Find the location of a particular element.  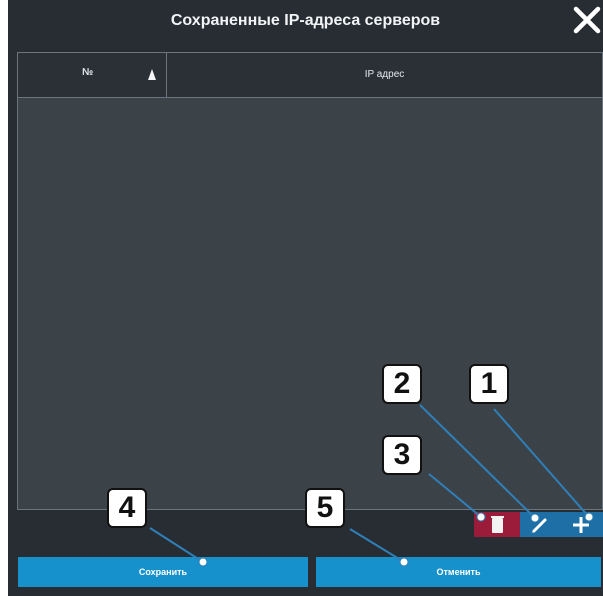

callout-badge-5: 5 is located at coordinates (325, 508).